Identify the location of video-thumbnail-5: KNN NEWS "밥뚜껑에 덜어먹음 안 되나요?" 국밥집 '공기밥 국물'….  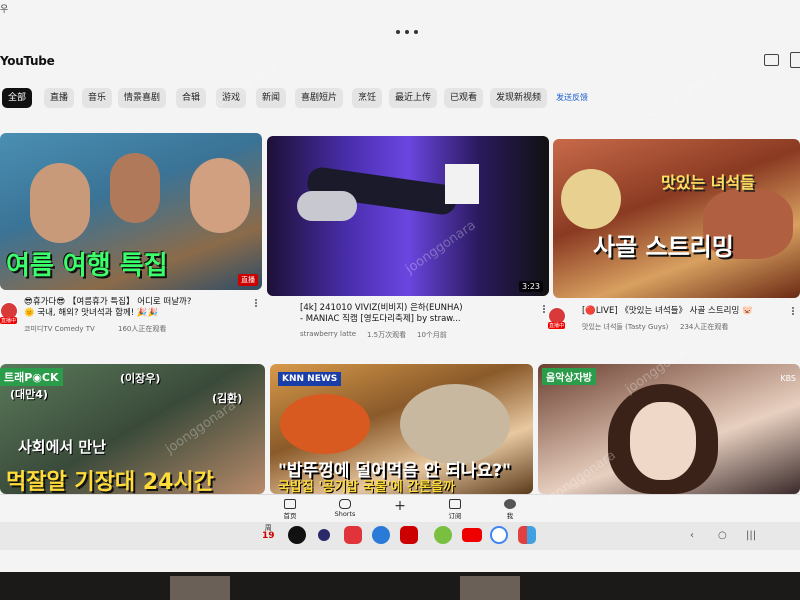
(401, 429).